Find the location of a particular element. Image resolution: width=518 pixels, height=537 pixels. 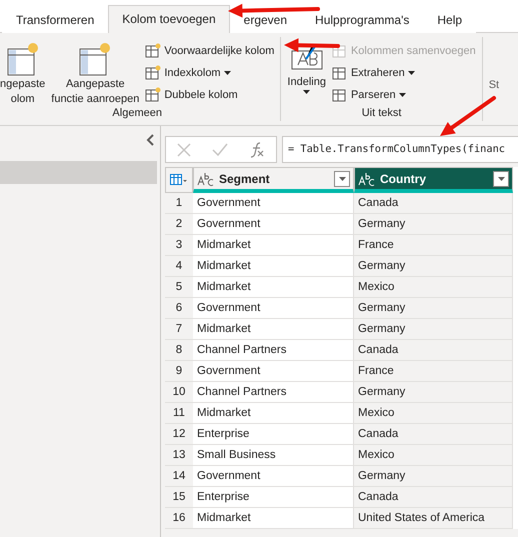

row-number: 4 is located at coordinates (179, 266).